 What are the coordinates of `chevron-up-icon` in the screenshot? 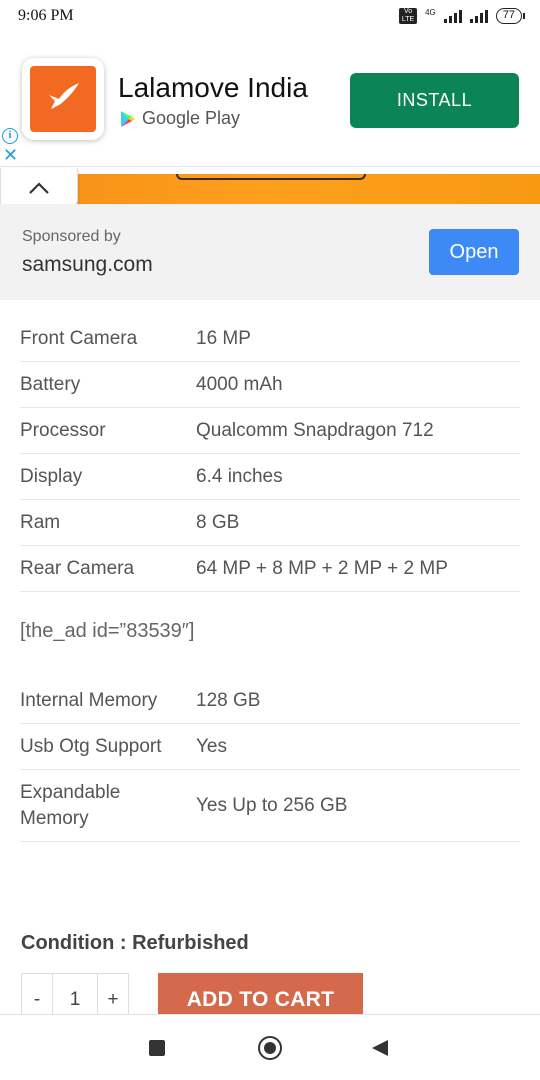 It's located at (39, 187).